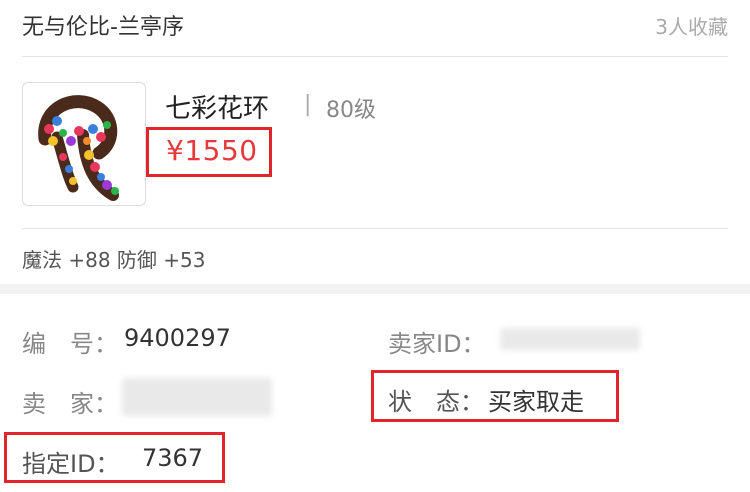 This screenshot has height=492, width=750. I want to click on serial-value: 9400297, so click(177, 338).